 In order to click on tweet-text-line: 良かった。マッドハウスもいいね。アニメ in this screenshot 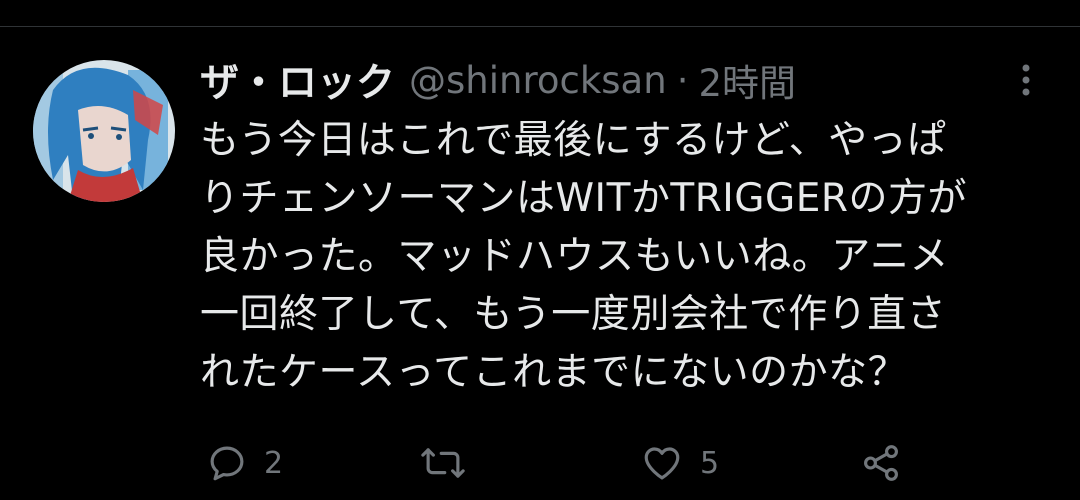, I will do `click(574, 256)`.